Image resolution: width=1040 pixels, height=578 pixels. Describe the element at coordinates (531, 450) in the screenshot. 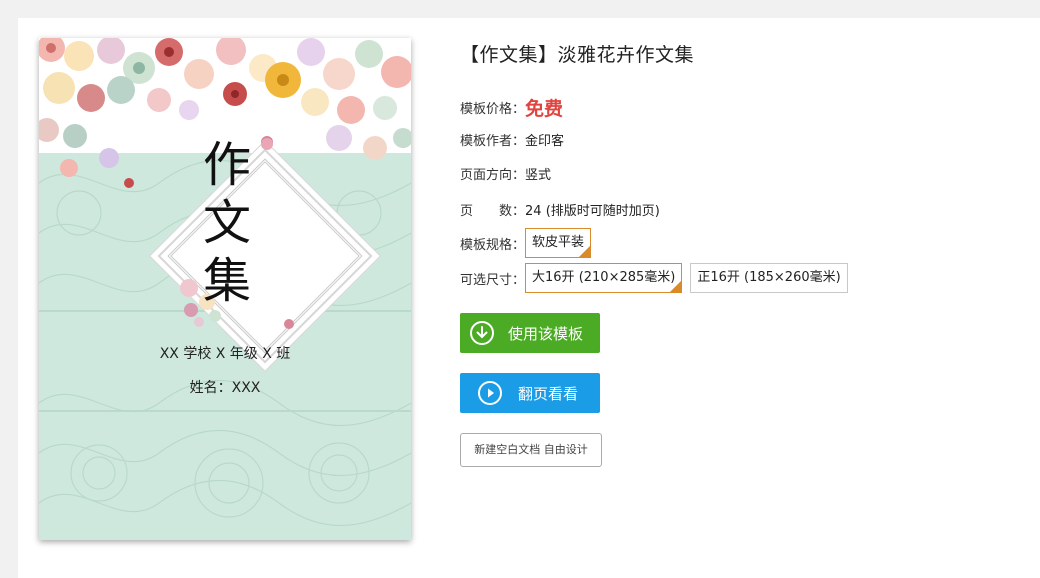

I see `new-blank-doc-button: 新建空白文档 自由设计` at that location.